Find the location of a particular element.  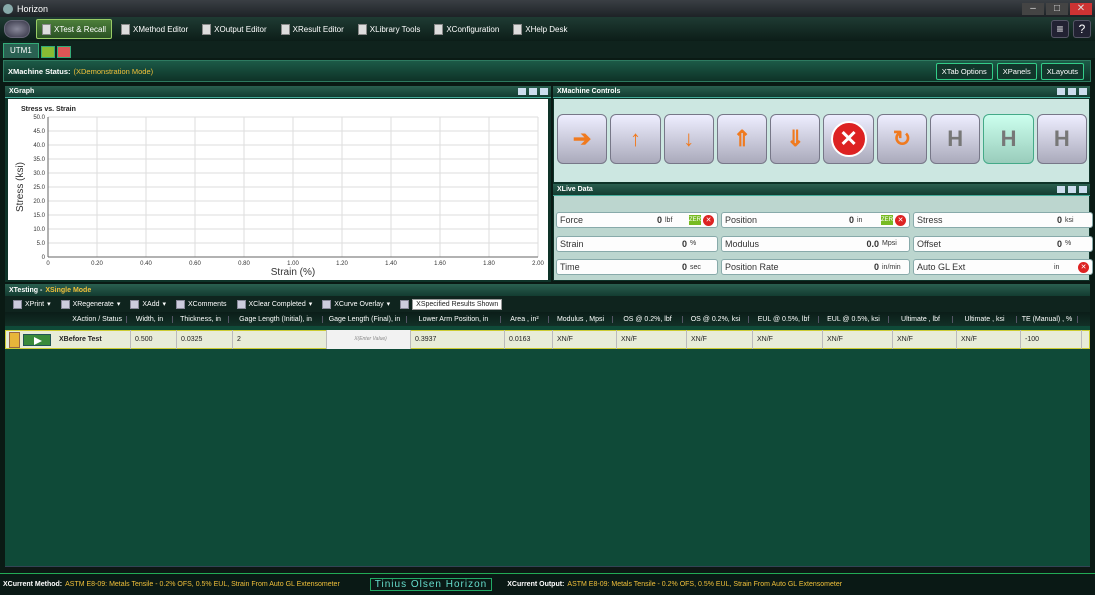

column-header: Ultimate , lbf is located at coordinates (921, 319).